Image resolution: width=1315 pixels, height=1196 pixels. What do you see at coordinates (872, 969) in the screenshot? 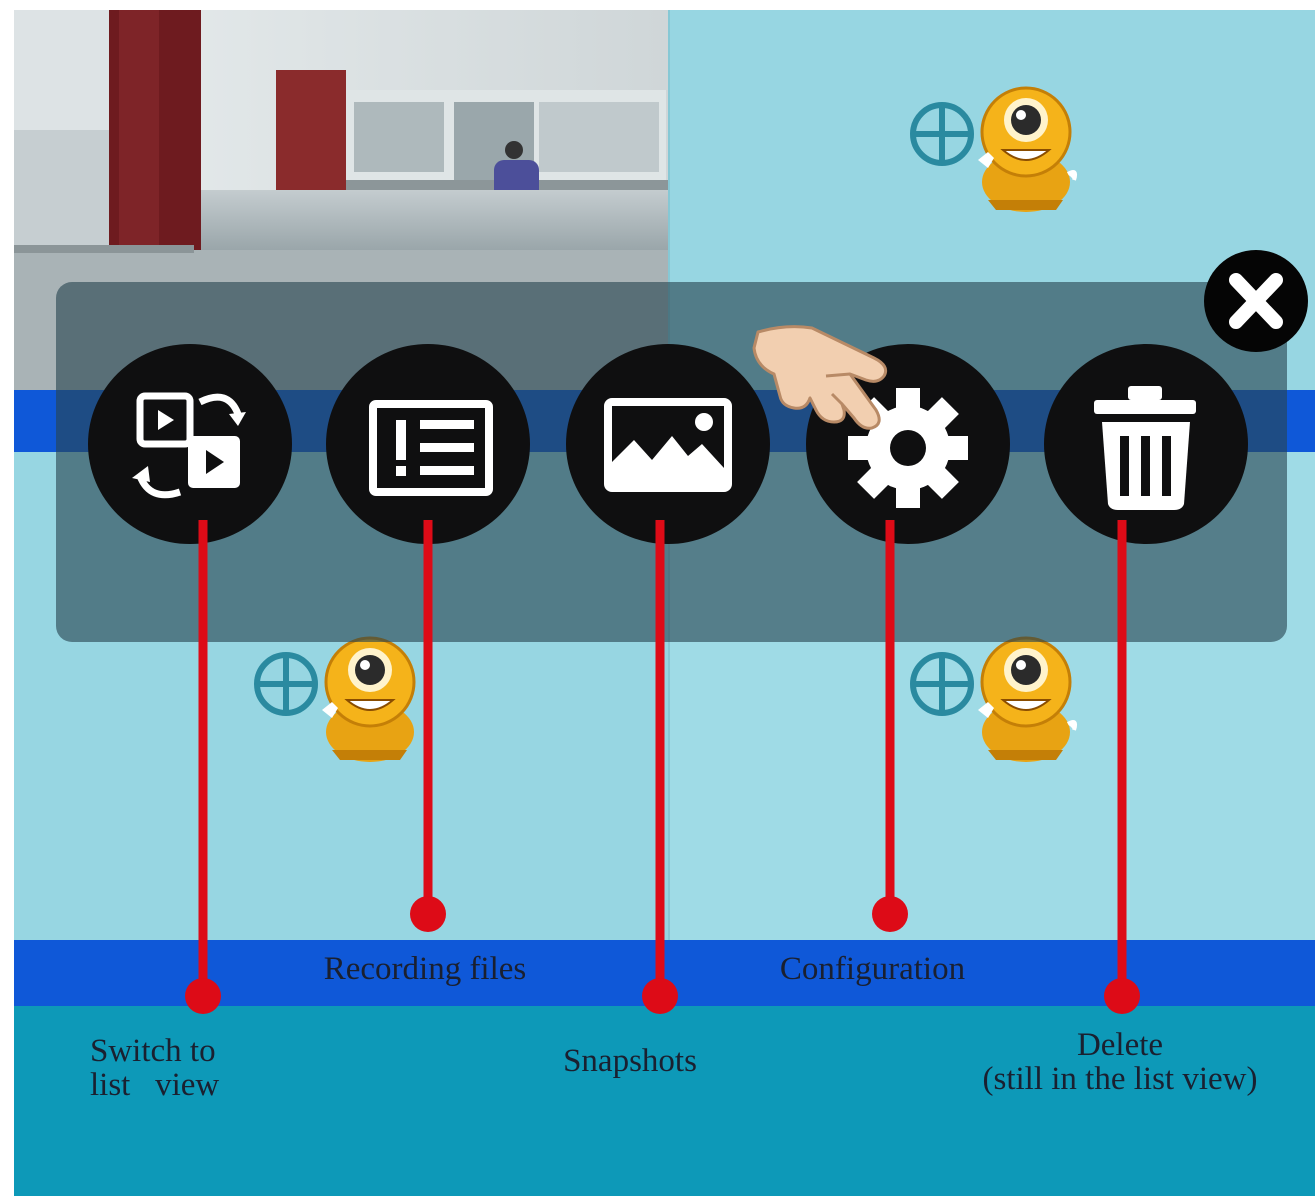
I see `configuration-label: Configuration` at bounding box center [872, 969].